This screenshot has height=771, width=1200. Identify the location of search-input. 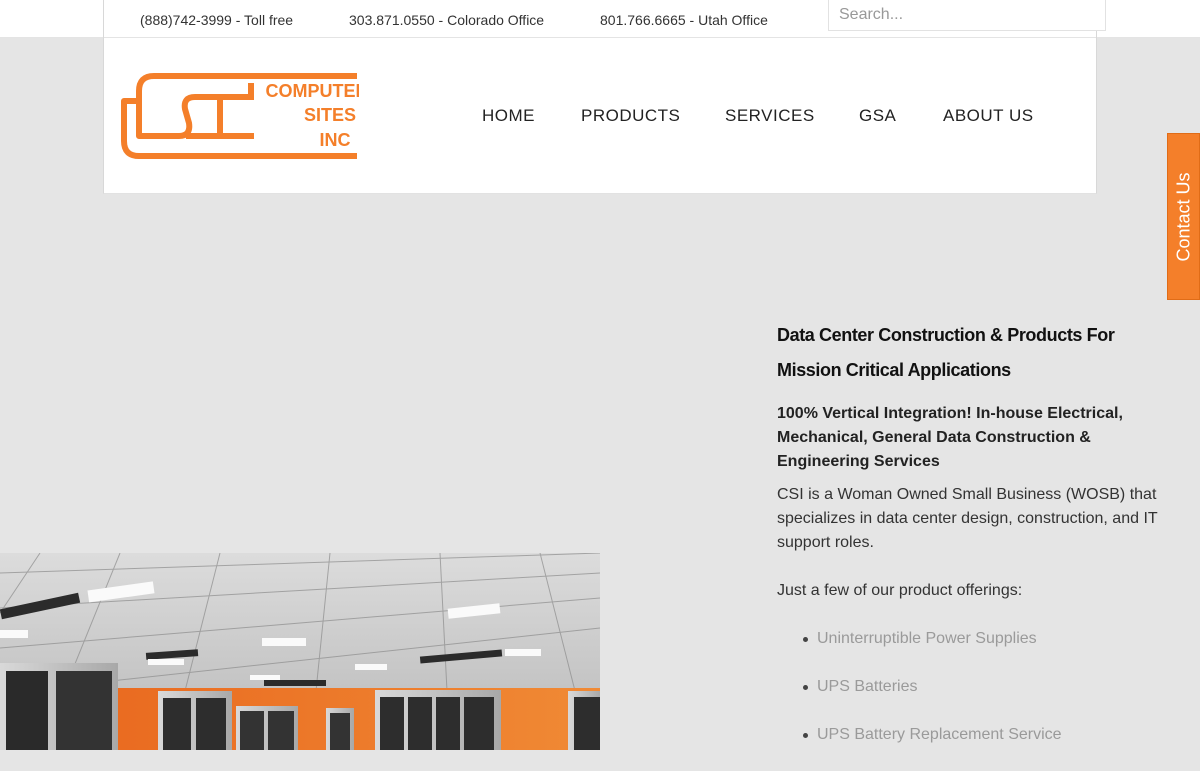
(967, 15).